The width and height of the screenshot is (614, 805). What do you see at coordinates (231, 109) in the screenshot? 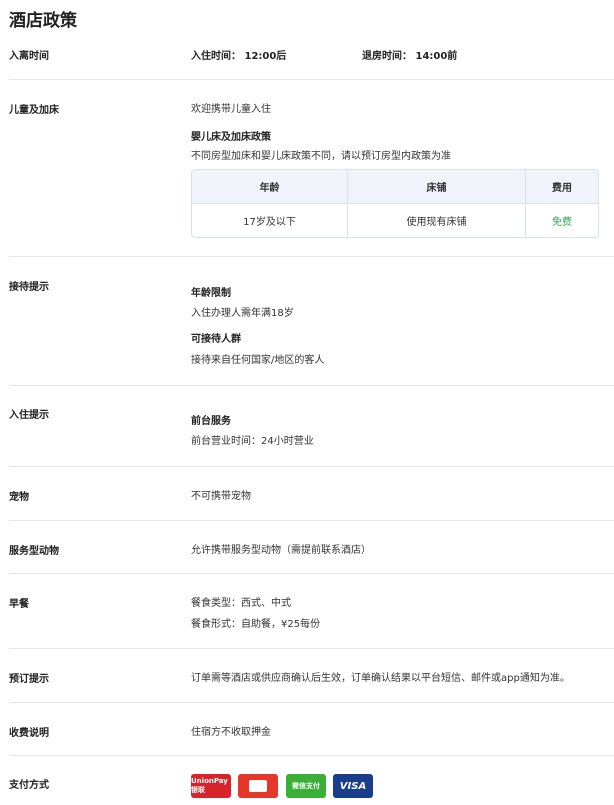
I see `children-welcome: 欢迎携带儿童入住` at bounding box center [231, 109].